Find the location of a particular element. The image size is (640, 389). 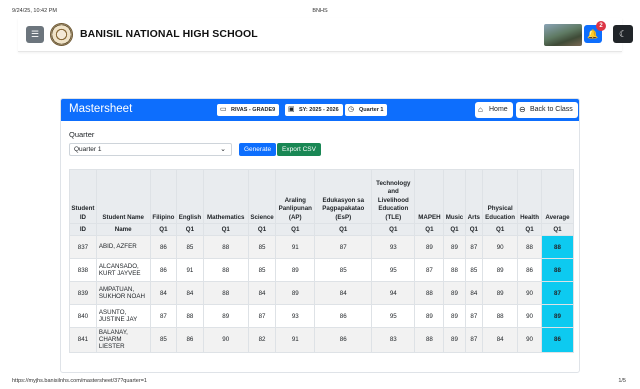

home-icon: ⌂ is located at coordinates (480, 109).